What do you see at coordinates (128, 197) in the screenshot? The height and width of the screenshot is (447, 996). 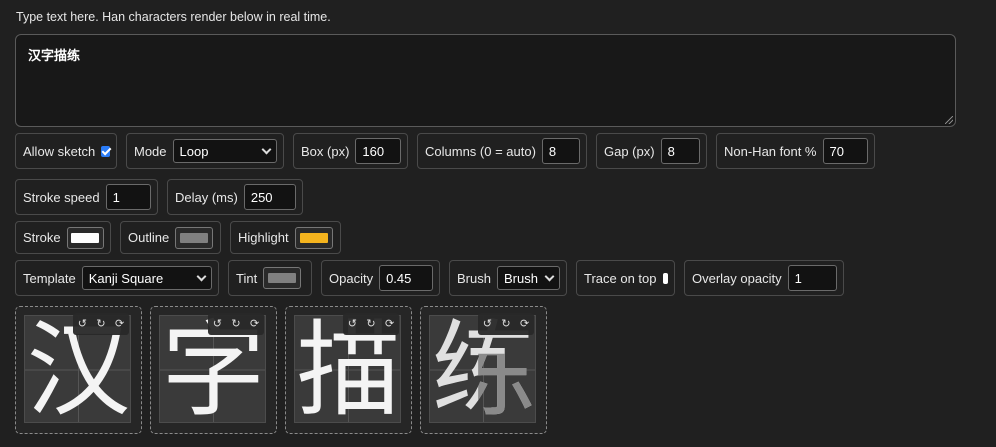 I see `stroke-speed-input: 1` at bounding box center [128, 197].